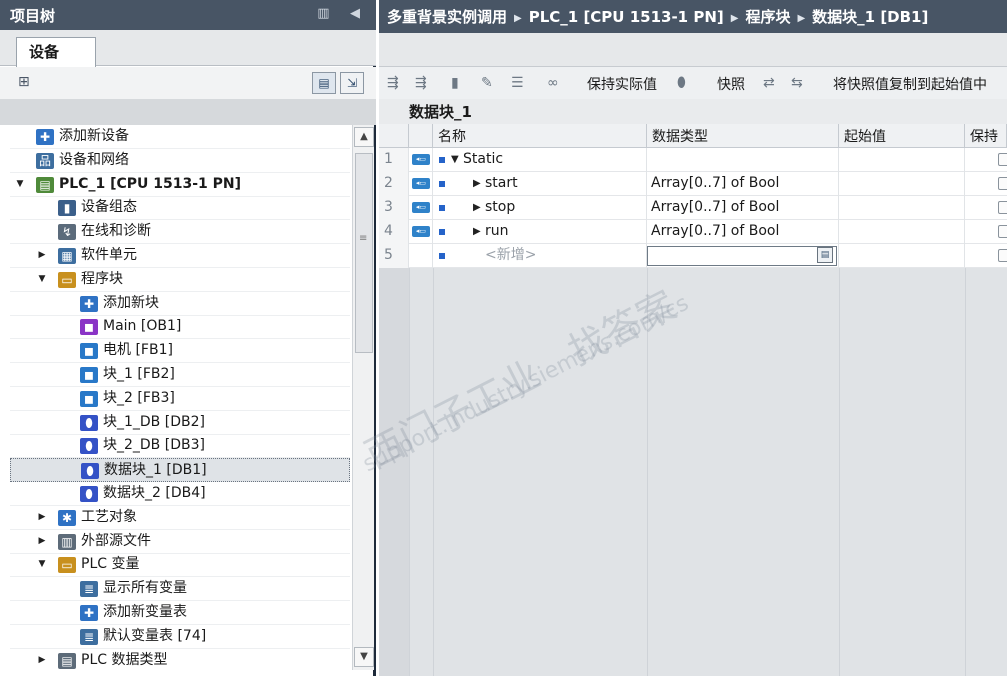  What do you see at coordinates (825, 255) in the screenshot?
I see `data-type-picker-icon: ▤` at bounding box center [825, 255].